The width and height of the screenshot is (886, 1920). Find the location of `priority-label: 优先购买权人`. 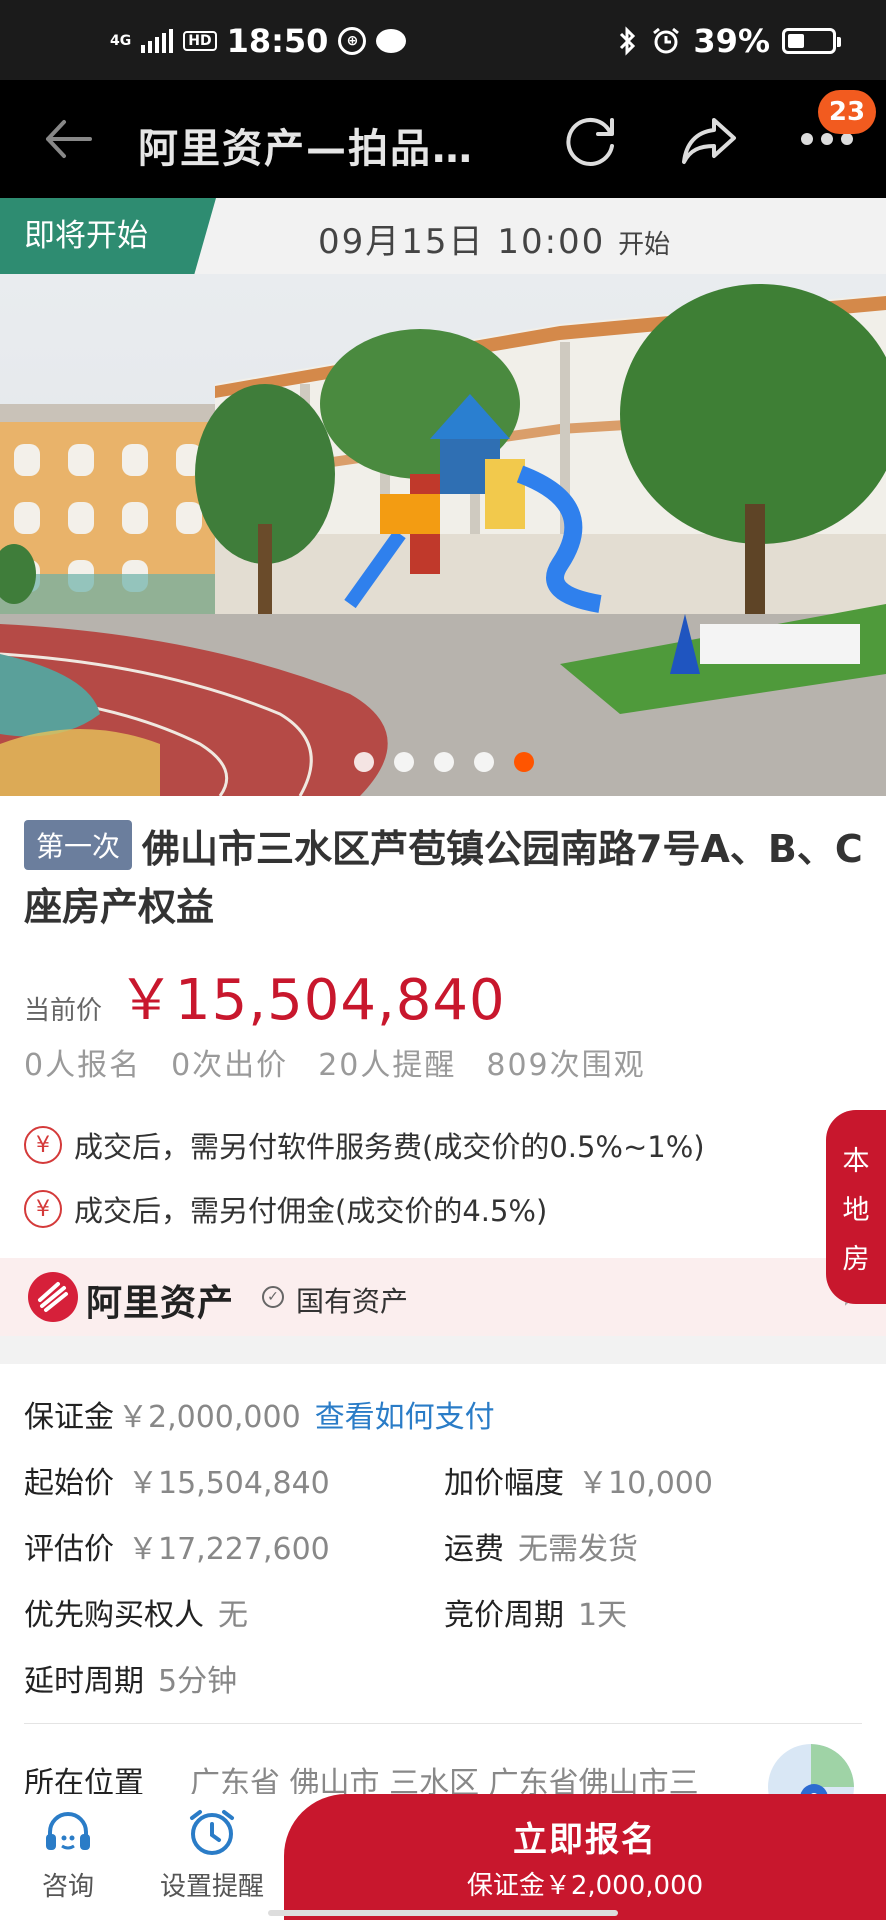

priority-label: 优先购买权人 is located at coordinates (114, 1615).